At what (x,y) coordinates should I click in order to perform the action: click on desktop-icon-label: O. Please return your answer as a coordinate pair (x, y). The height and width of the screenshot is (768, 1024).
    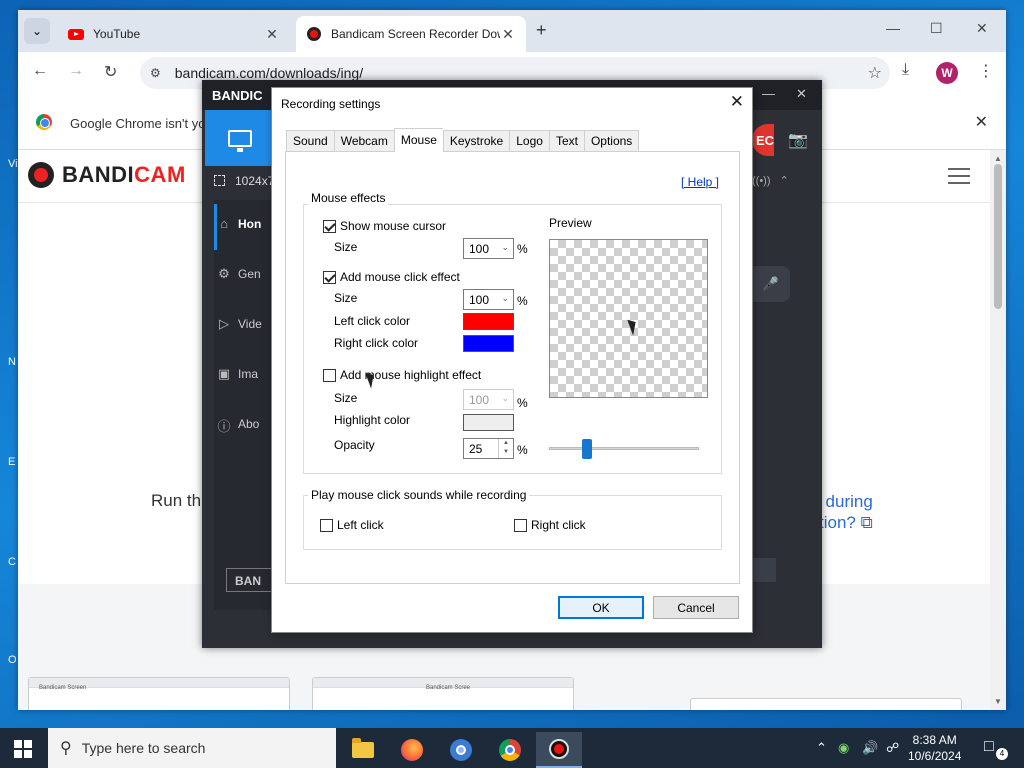
    Looking at the image, I should click on (12, 660).